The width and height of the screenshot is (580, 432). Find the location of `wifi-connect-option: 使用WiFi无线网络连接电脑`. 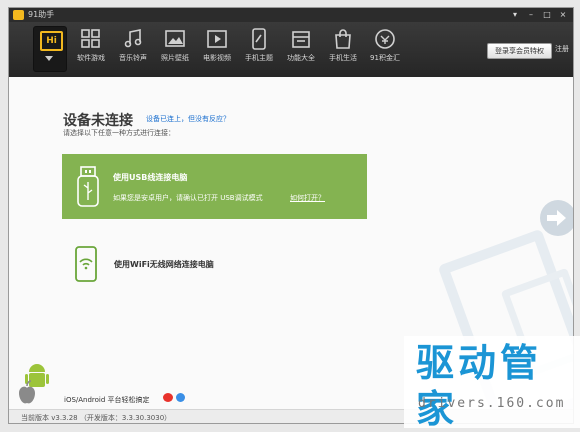

wifi-connect-option: 使用WiFi无线网络连接电脑 is located at coordinates (214, 261).